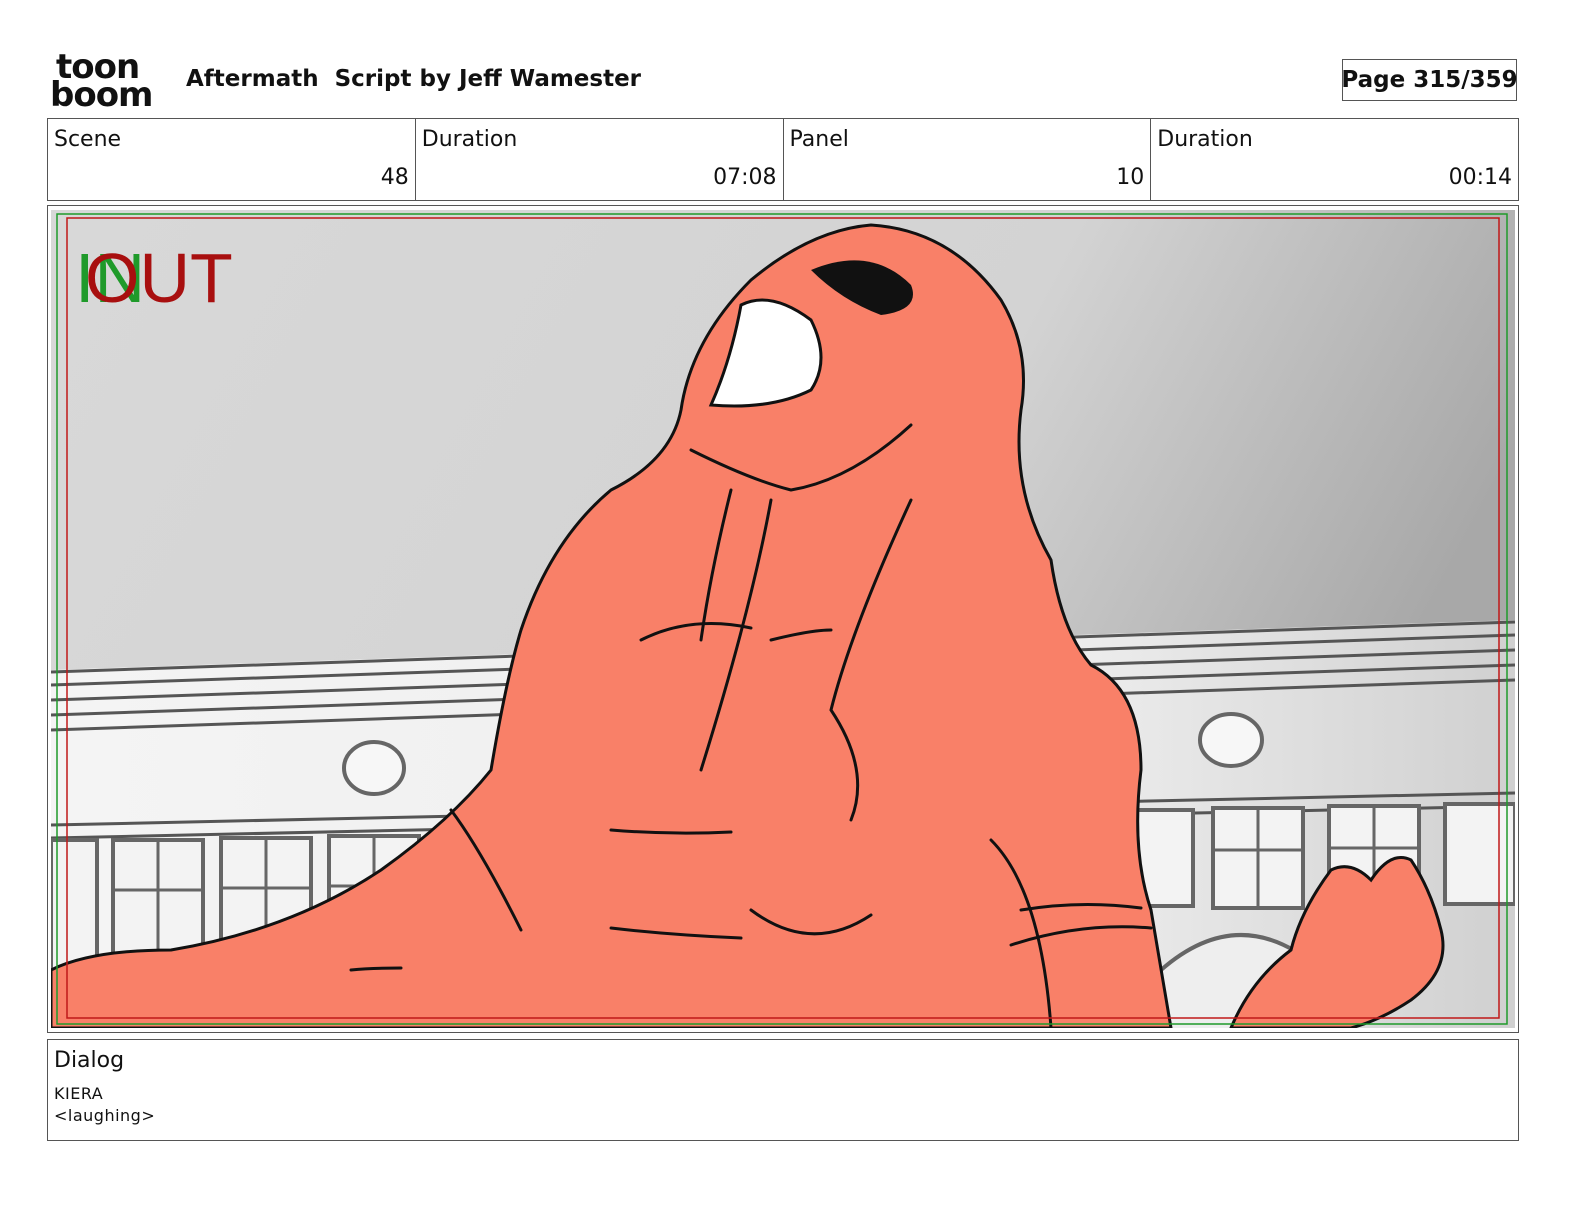  I want to click on panel-cell: Panel 10, so click(968, 159).